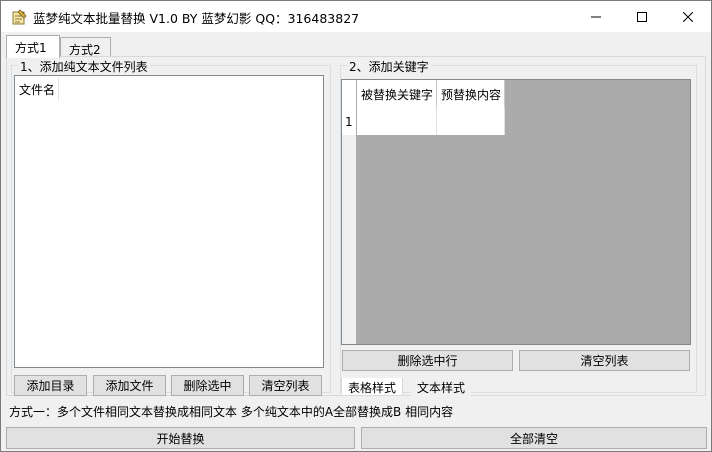 The height and width of the screenshot is (452, 712). I want to click on close-icon, so click(688, 16).